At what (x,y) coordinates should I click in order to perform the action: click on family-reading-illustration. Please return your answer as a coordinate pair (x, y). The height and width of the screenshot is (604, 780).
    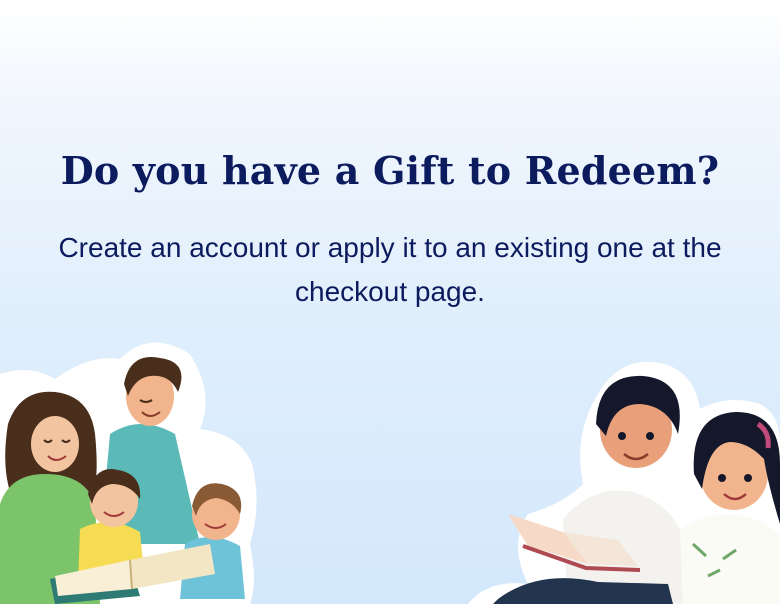
    Looking at the image, I should click on (128, 473).